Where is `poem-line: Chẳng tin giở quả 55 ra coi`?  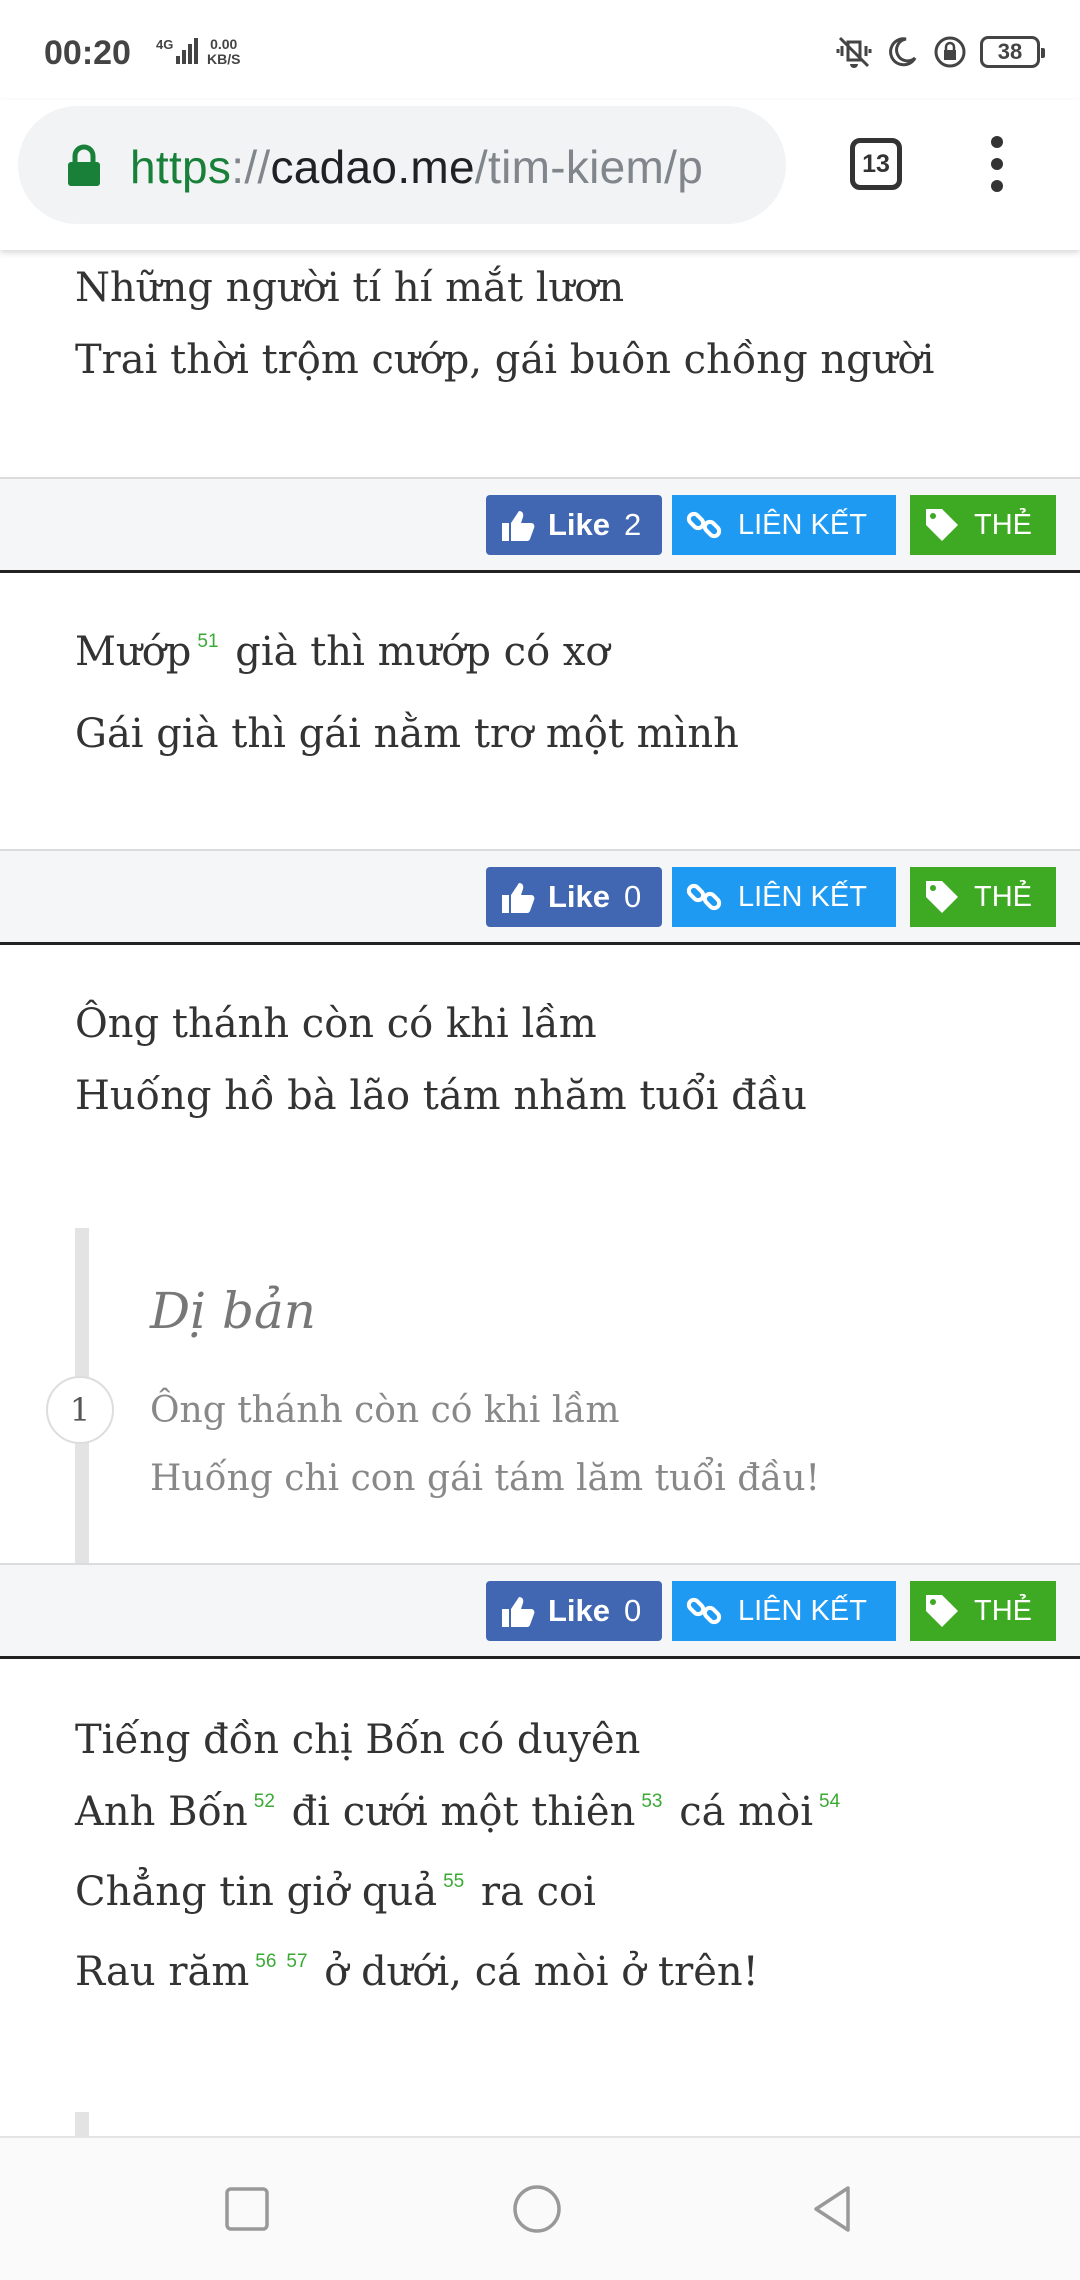
poem-line: Chẳng tin giở quả 55 ra coi is located at coordinates (335, 1892).